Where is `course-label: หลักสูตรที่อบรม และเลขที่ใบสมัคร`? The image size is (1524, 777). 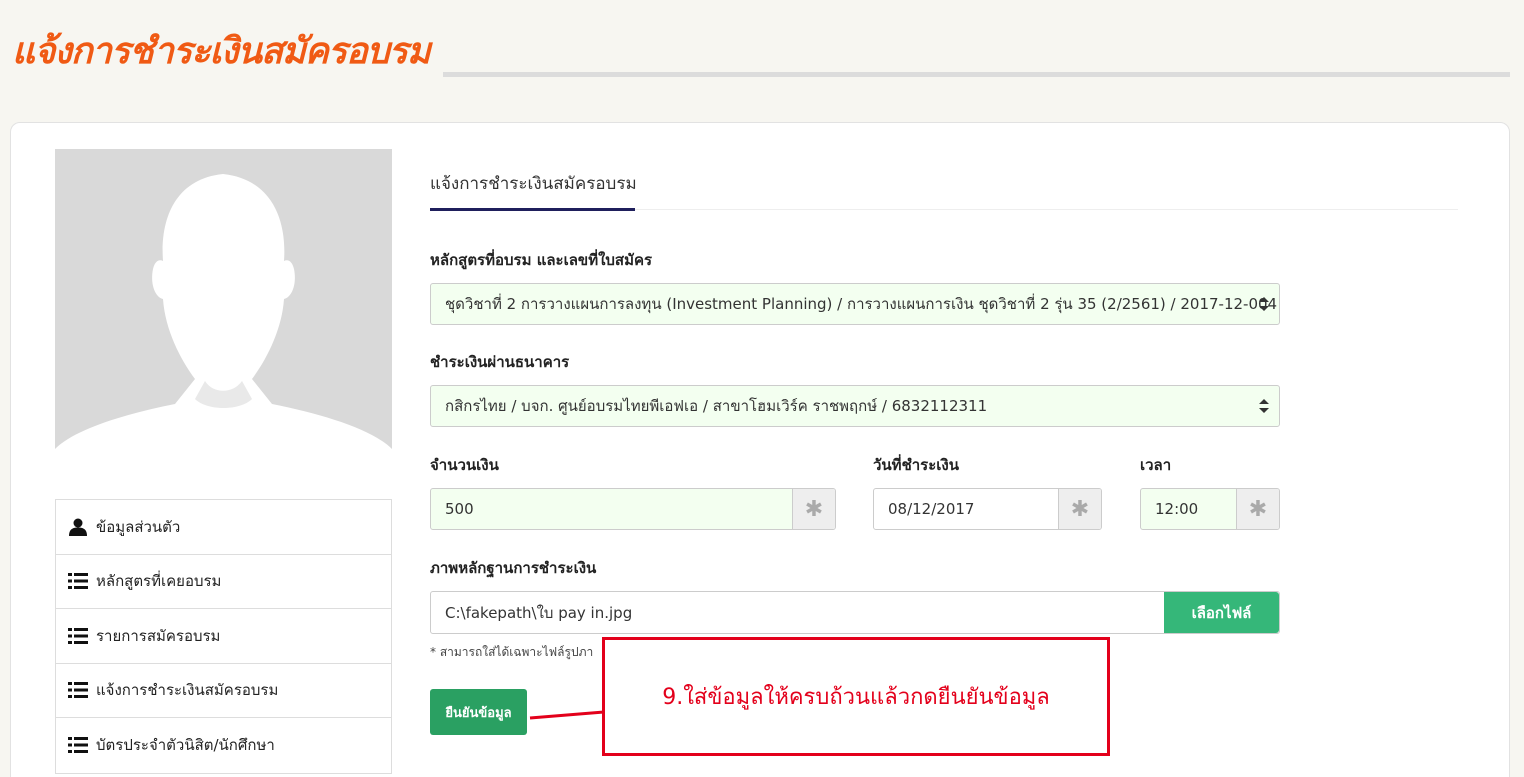
course-label: หลักสูตรที่อบรม และเลขที่ใบสมัคร is located at coordinates (541, 260).